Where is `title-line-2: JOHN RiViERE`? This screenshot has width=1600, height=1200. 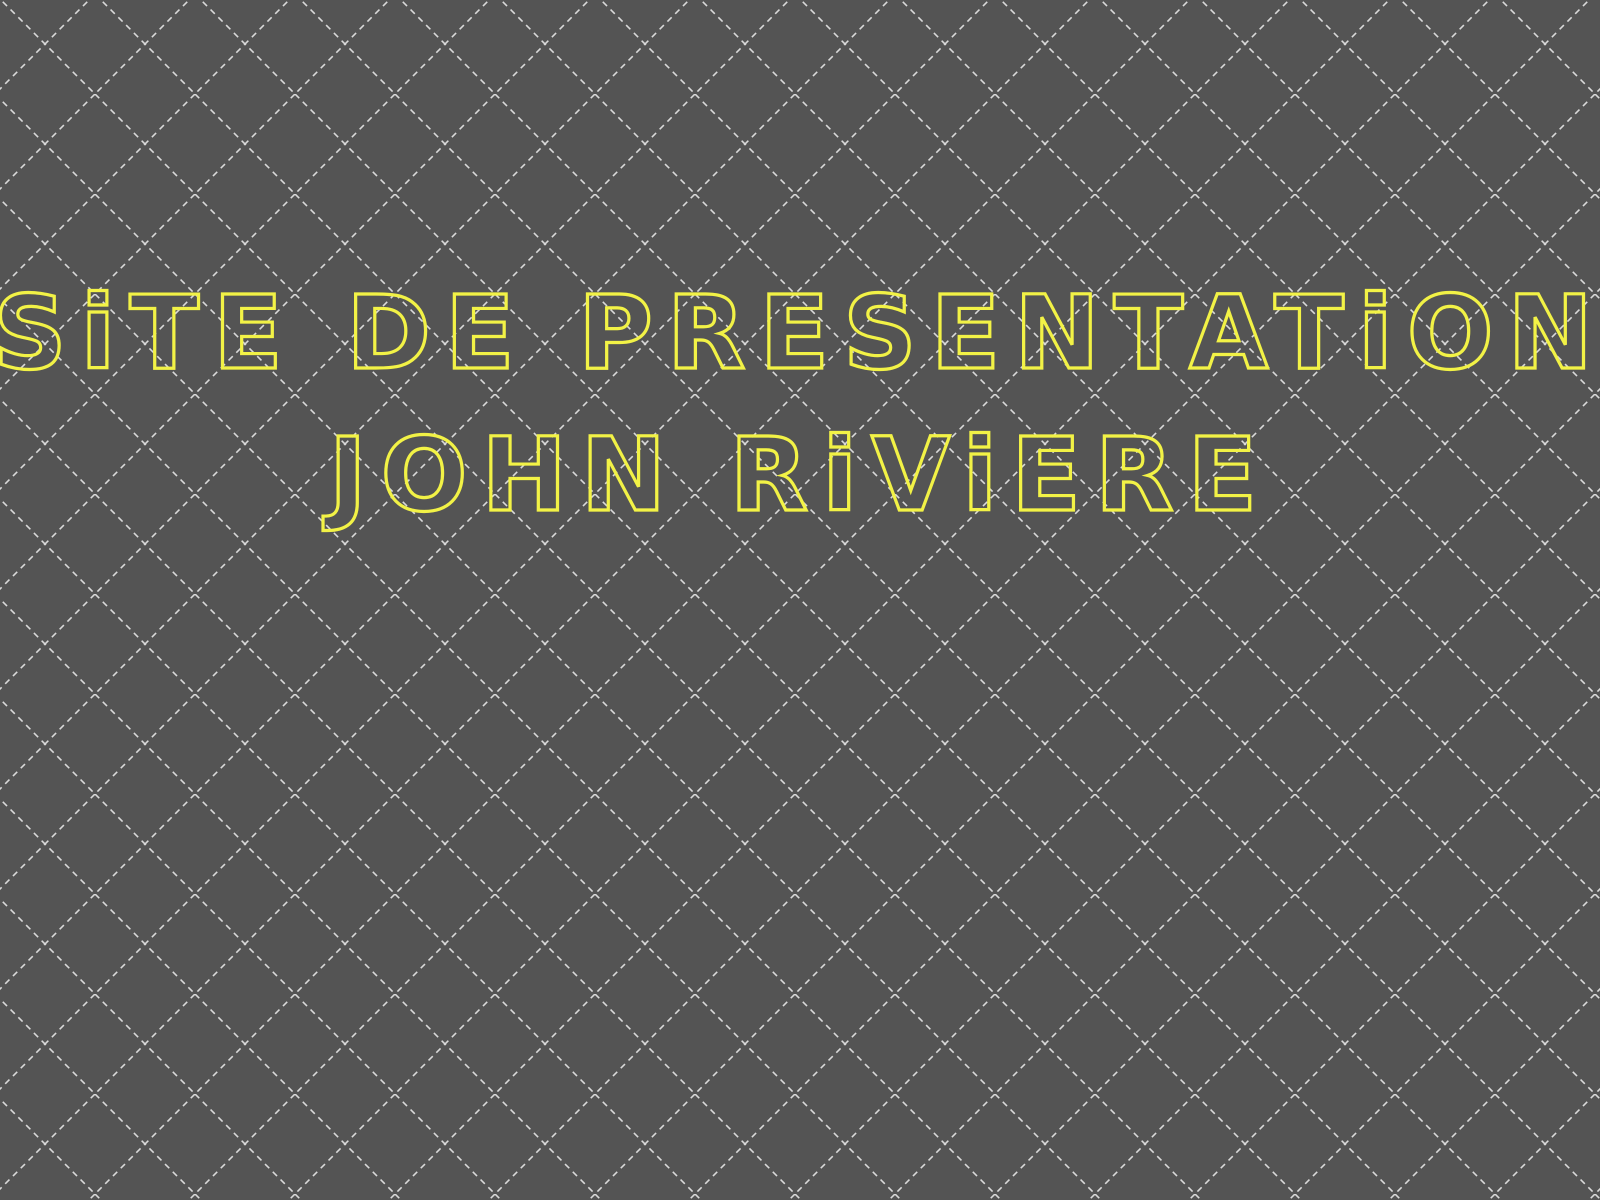
title-line-2: JOHN RiViERE is located at coordinates (797, 475).